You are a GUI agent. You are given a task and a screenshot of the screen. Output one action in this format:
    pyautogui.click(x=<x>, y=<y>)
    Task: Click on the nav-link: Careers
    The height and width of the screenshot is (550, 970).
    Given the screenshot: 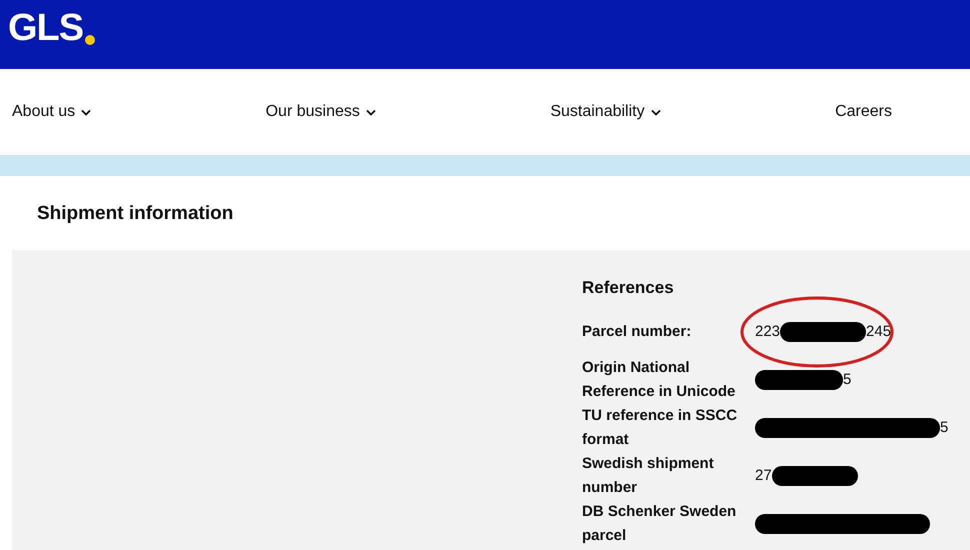 What is the action you would take?
    pyautogui.click(x=863, y=112)
    